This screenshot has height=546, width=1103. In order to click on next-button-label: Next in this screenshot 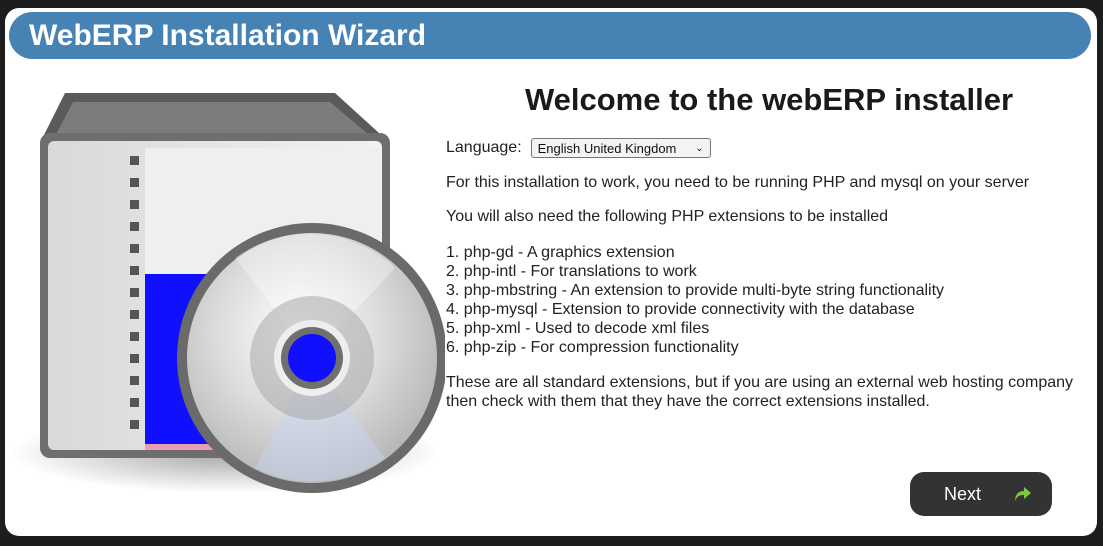, I will do `click(963, 493)`.